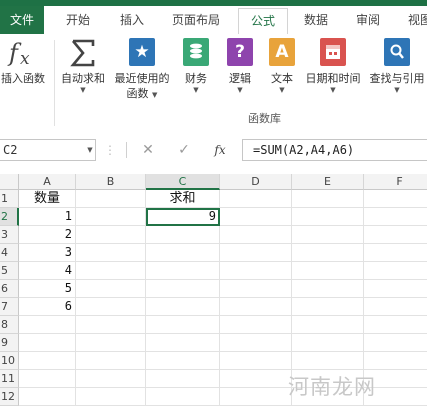 The height and width of the screenshot is (416, 427). What do you see at coordinates (256, 343) in the screenshot?
I see `cell-d9` at bounding box center [256, 343].